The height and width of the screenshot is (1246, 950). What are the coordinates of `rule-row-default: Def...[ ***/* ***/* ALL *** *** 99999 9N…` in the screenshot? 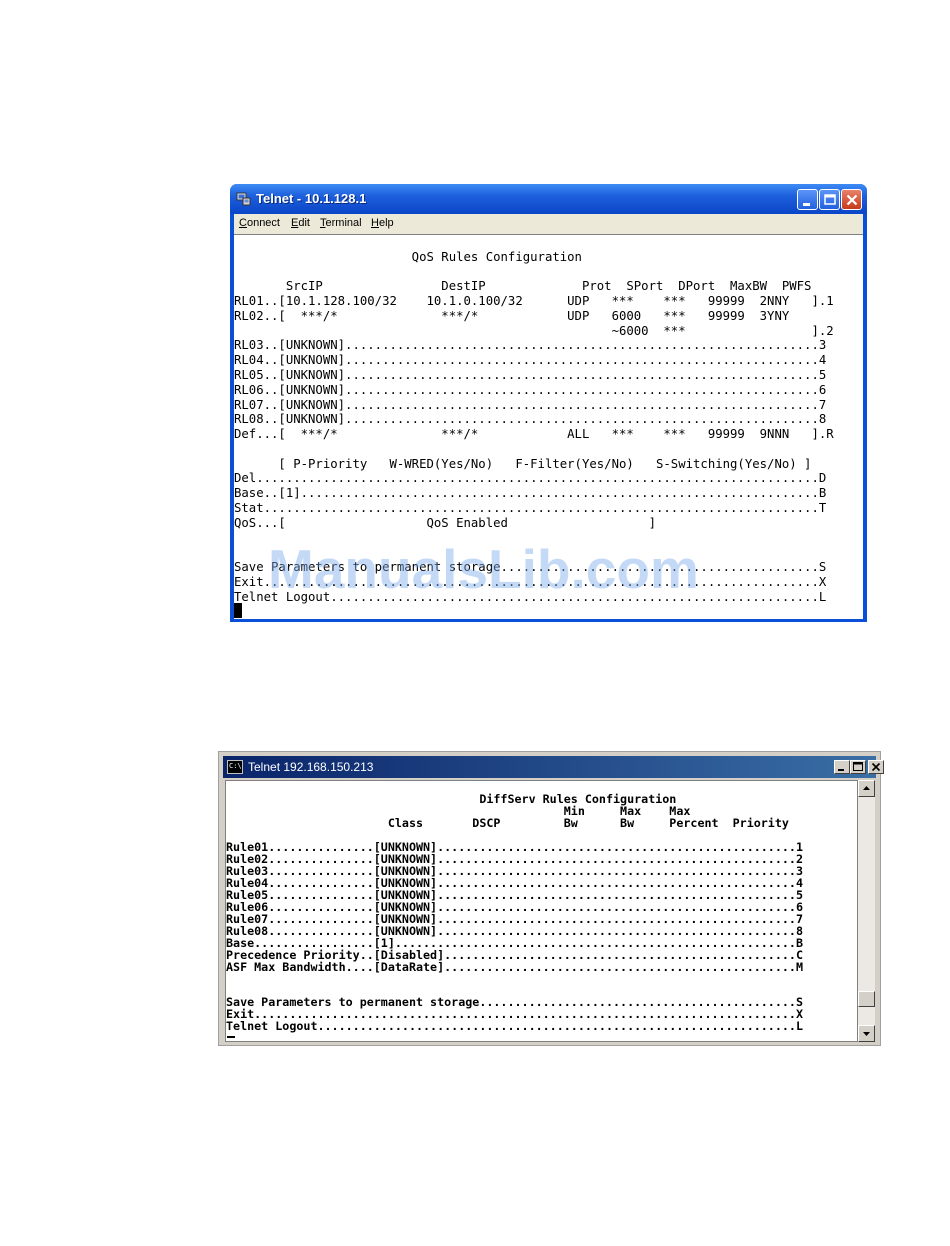 It's located at (534, 434).